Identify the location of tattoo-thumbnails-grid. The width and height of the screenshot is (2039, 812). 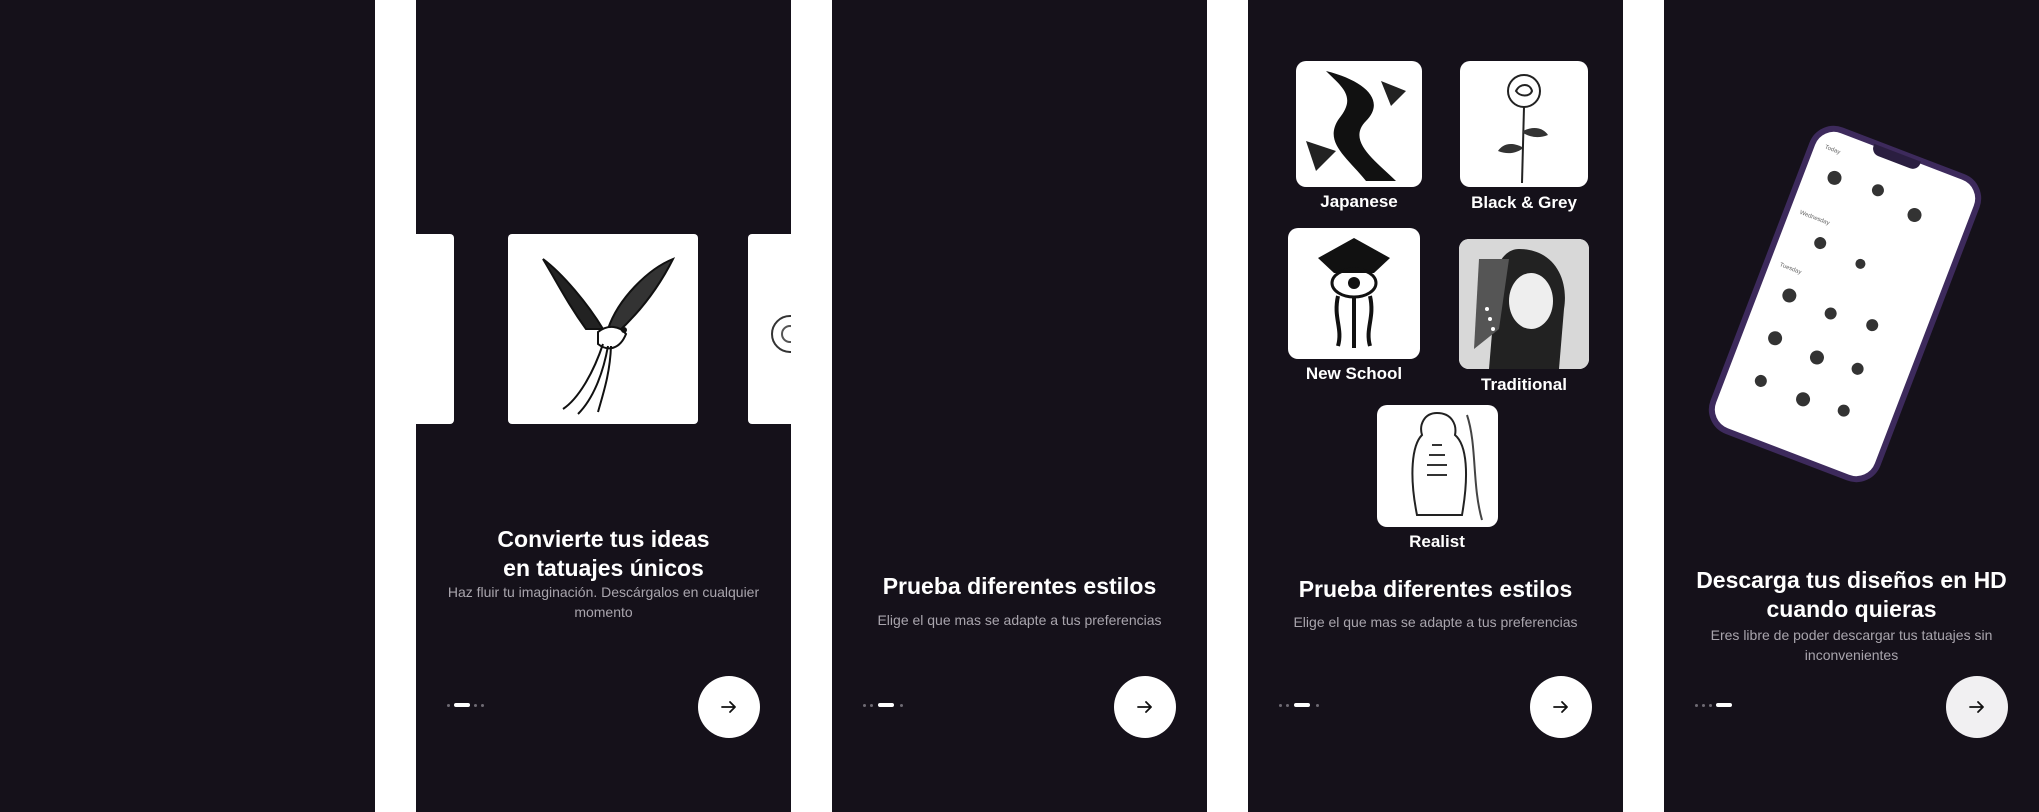
(1838, 293).